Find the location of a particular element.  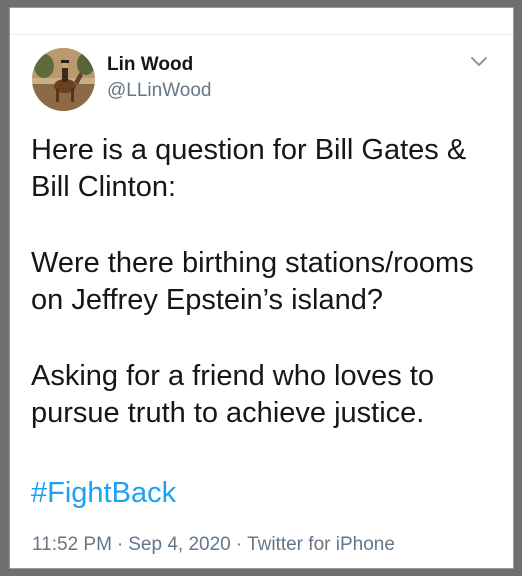

avatar is located at coordinates (63, 79).